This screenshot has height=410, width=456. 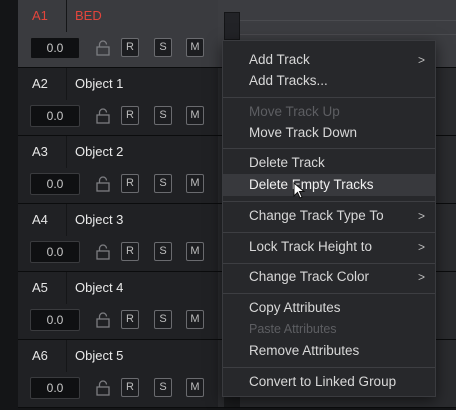 I want to click on menu-item-delete-track: Delete Track, so click(x=329, y=163).